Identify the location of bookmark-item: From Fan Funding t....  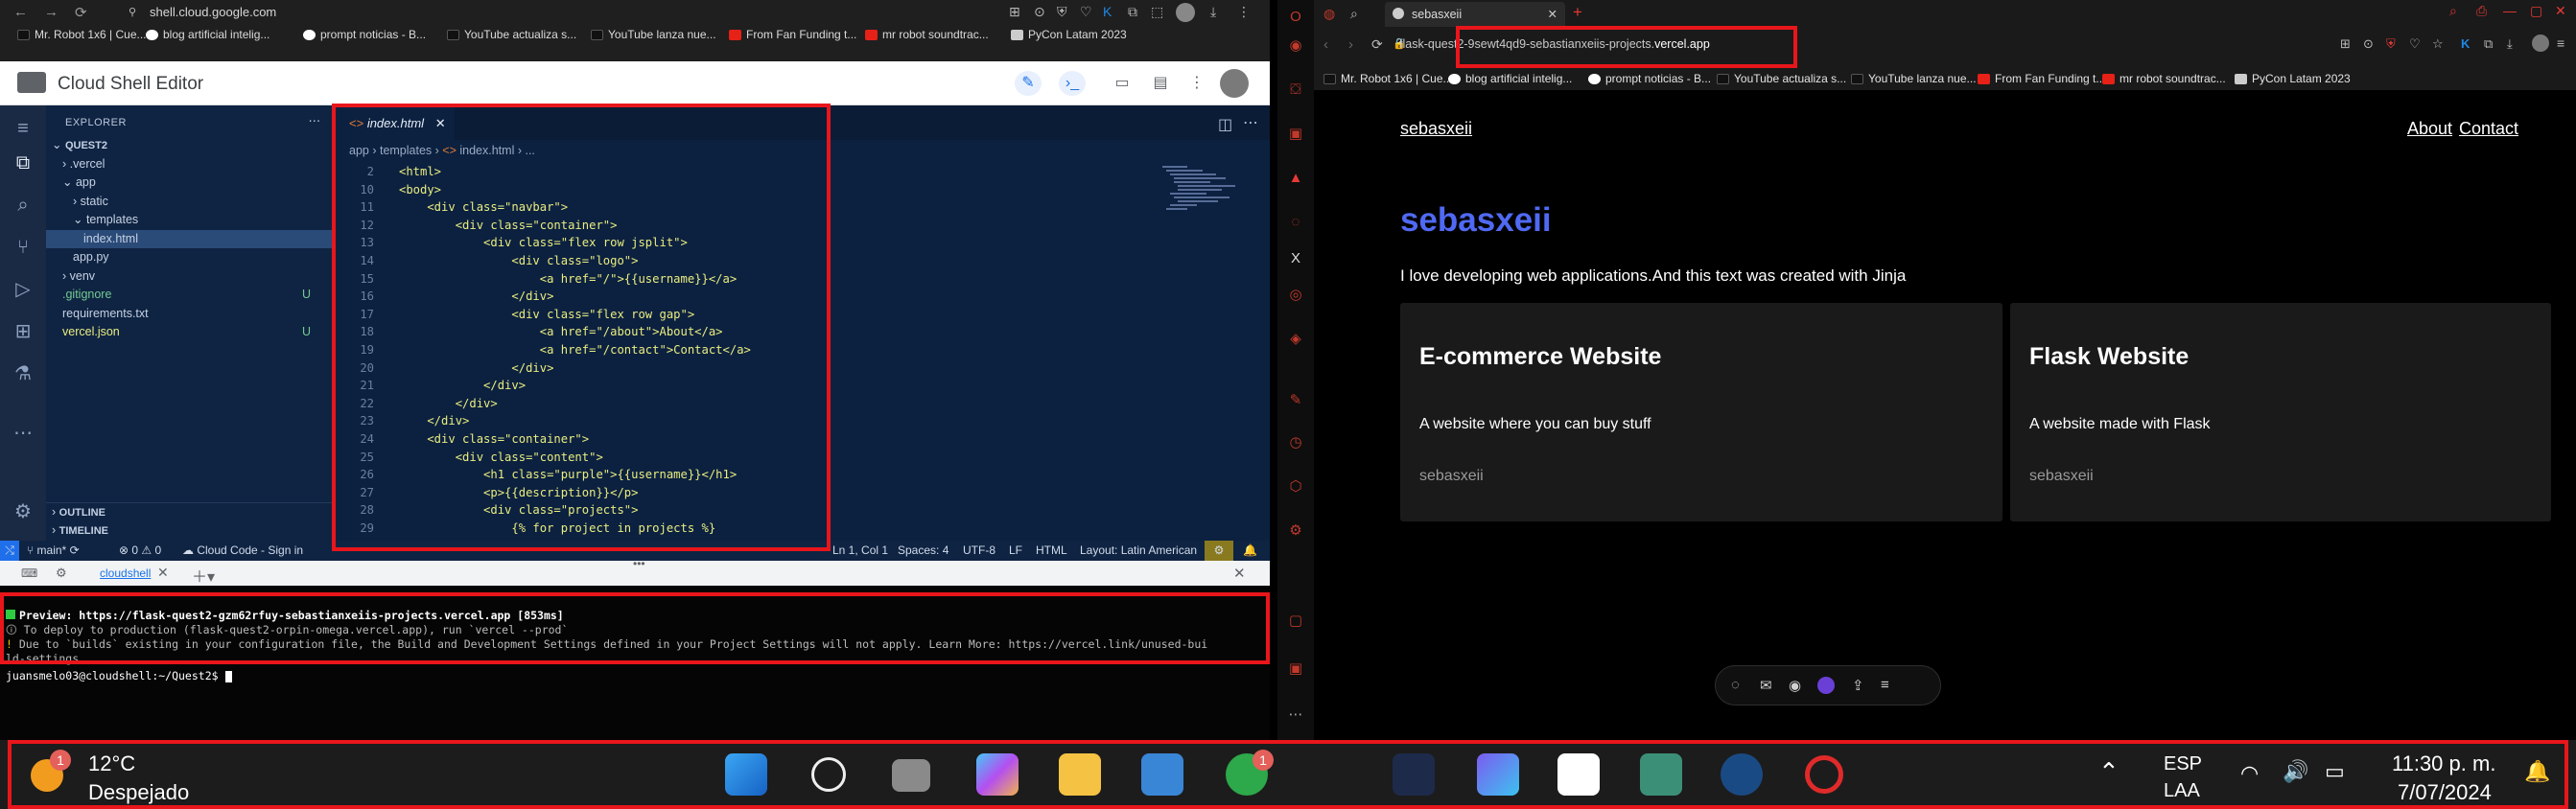
(792, 34).